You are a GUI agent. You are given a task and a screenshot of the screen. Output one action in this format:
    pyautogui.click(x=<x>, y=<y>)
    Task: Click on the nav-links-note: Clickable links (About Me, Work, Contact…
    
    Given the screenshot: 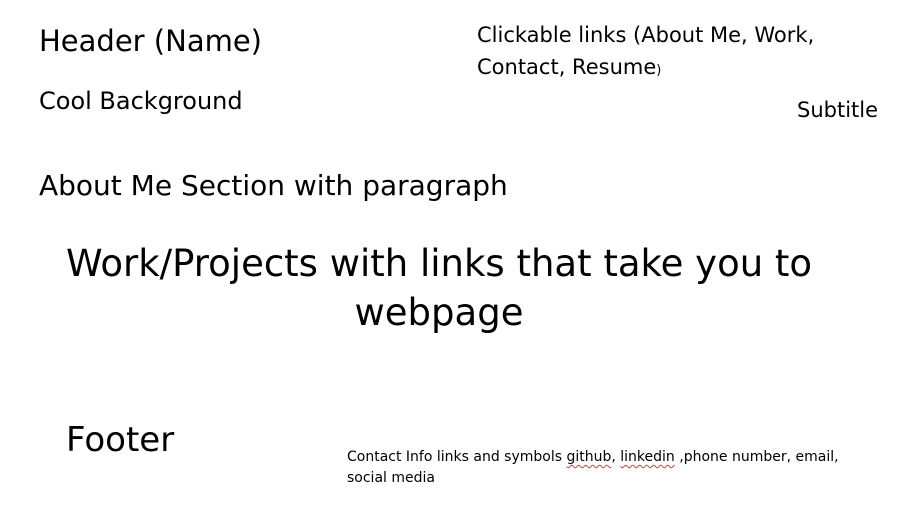 What is the action you would take?
    pyautogui.click(x=667, y=53)
    